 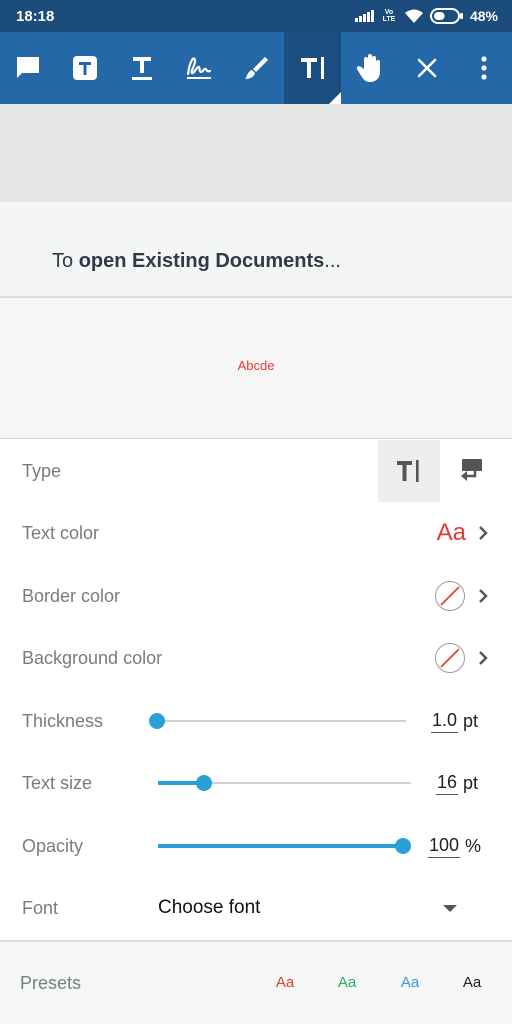 I want to click on type-label: Type, so click(x=42, y=471).